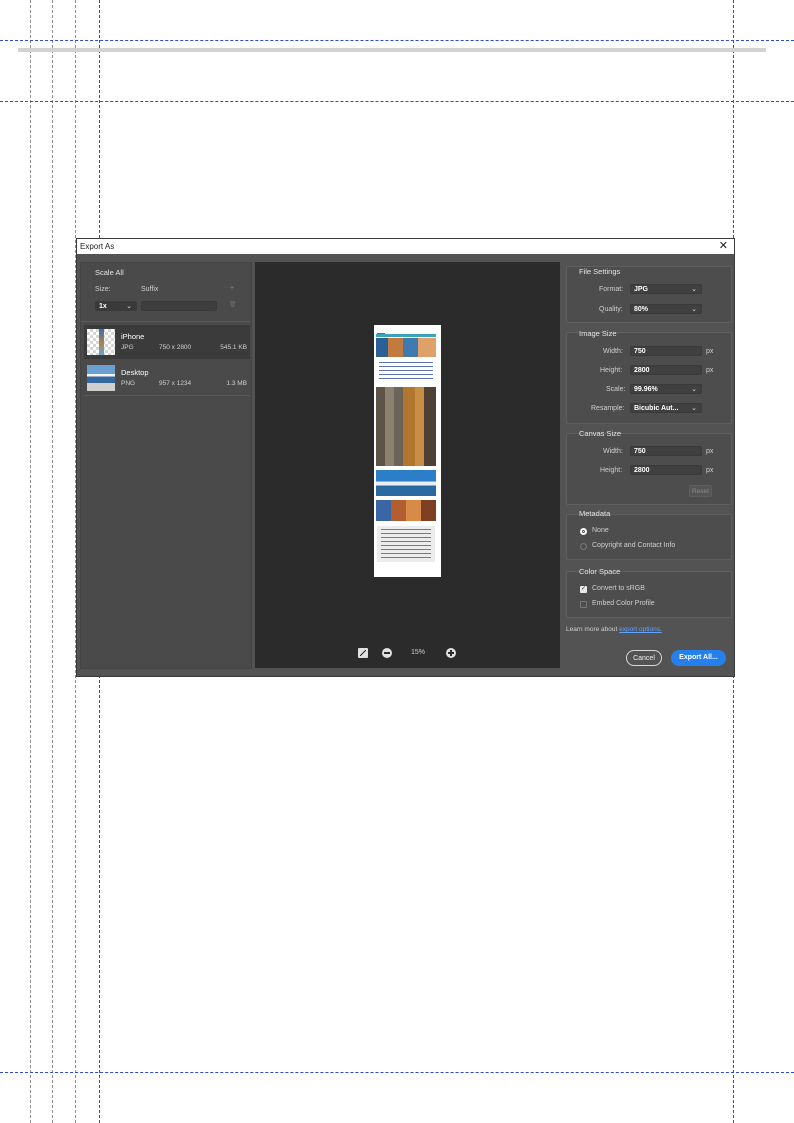  Describe the element at coordinates (381, 330) in the screenshot. I see `preview-logo` at that location.